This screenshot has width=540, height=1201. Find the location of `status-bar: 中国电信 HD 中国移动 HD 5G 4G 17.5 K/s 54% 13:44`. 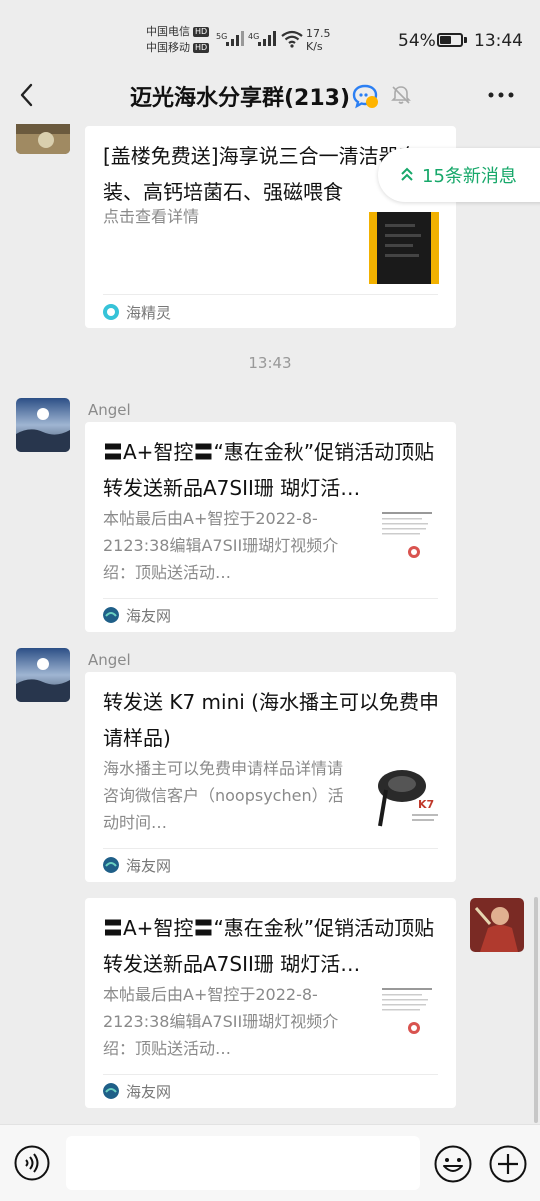

status-bar: 中国电信 HD 中国移动 HD 5G 4G 17.5 K/s 54% 13:44 is located at coordinates (270, 40).